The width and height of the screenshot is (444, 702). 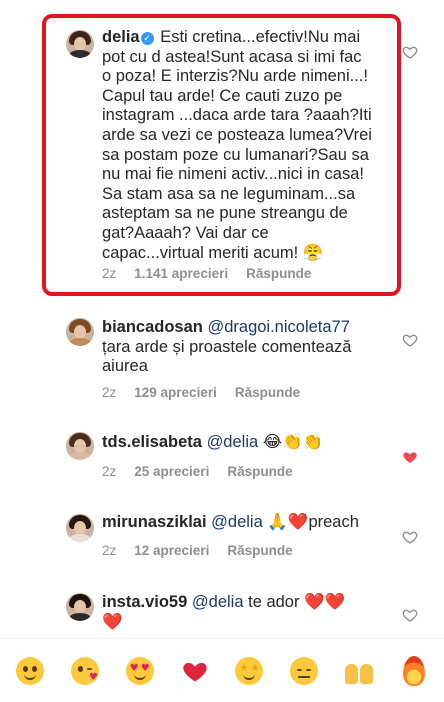 What do you see at coordinates (140, 671) in the screenshot?
I see `heart-eyes-icon: ♥ ♥` at bounding box center [140, 671].